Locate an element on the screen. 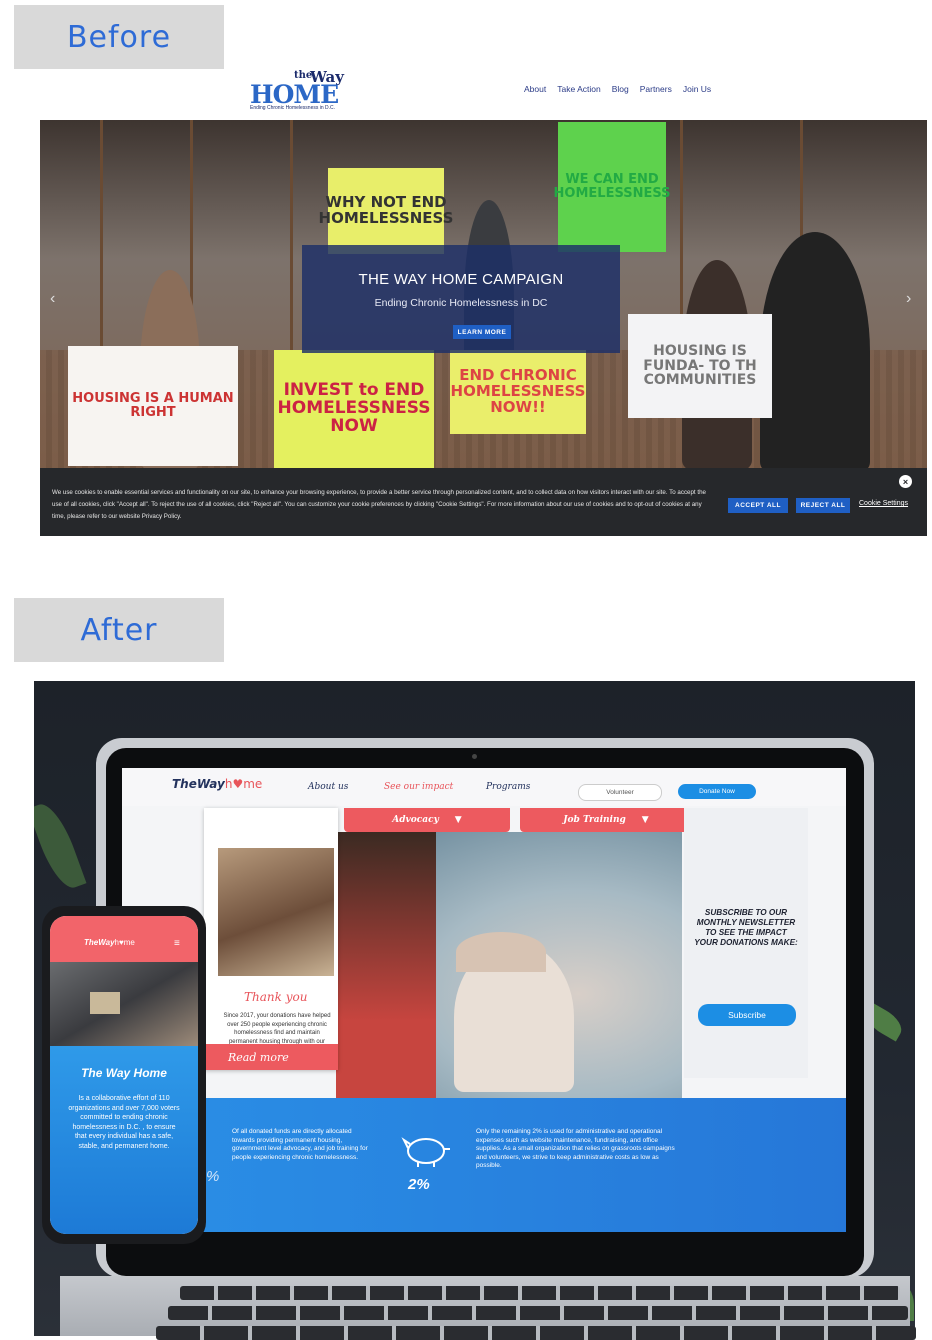  chevron-left-icon: ‹ is located at coordinates (52, 299).